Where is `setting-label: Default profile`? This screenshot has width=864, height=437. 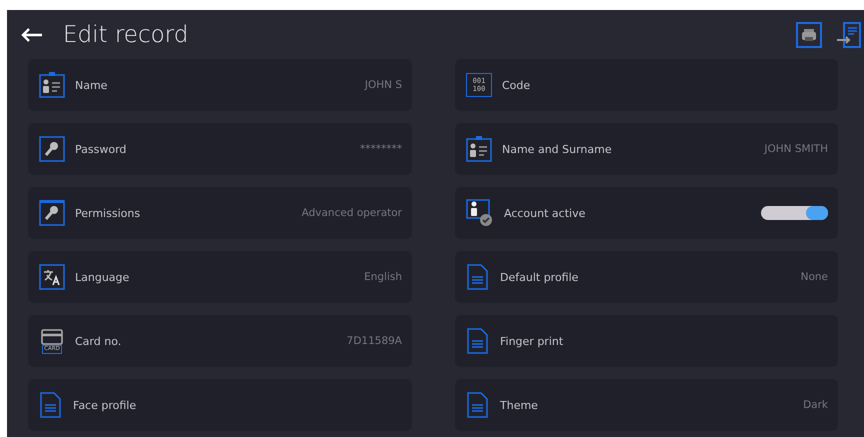
setting-label: Default profile is located at coordinates (540, 277).